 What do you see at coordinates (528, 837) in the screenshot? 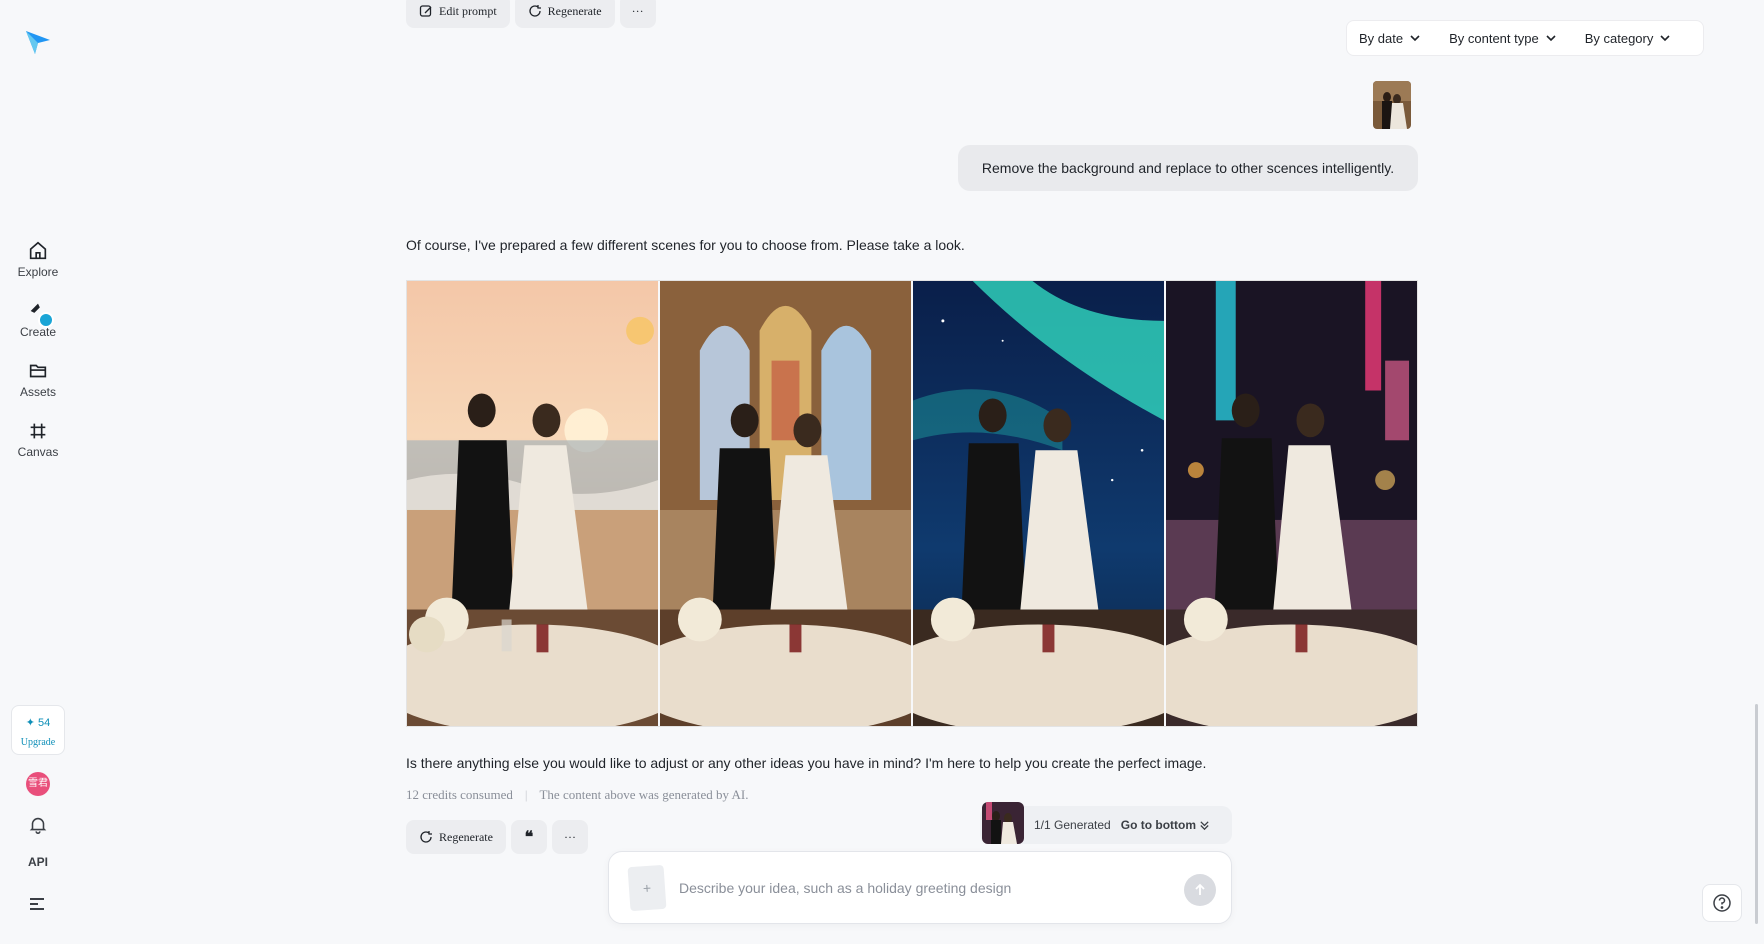
I see `quote-button: ❝` at bounding box center [528, 837].